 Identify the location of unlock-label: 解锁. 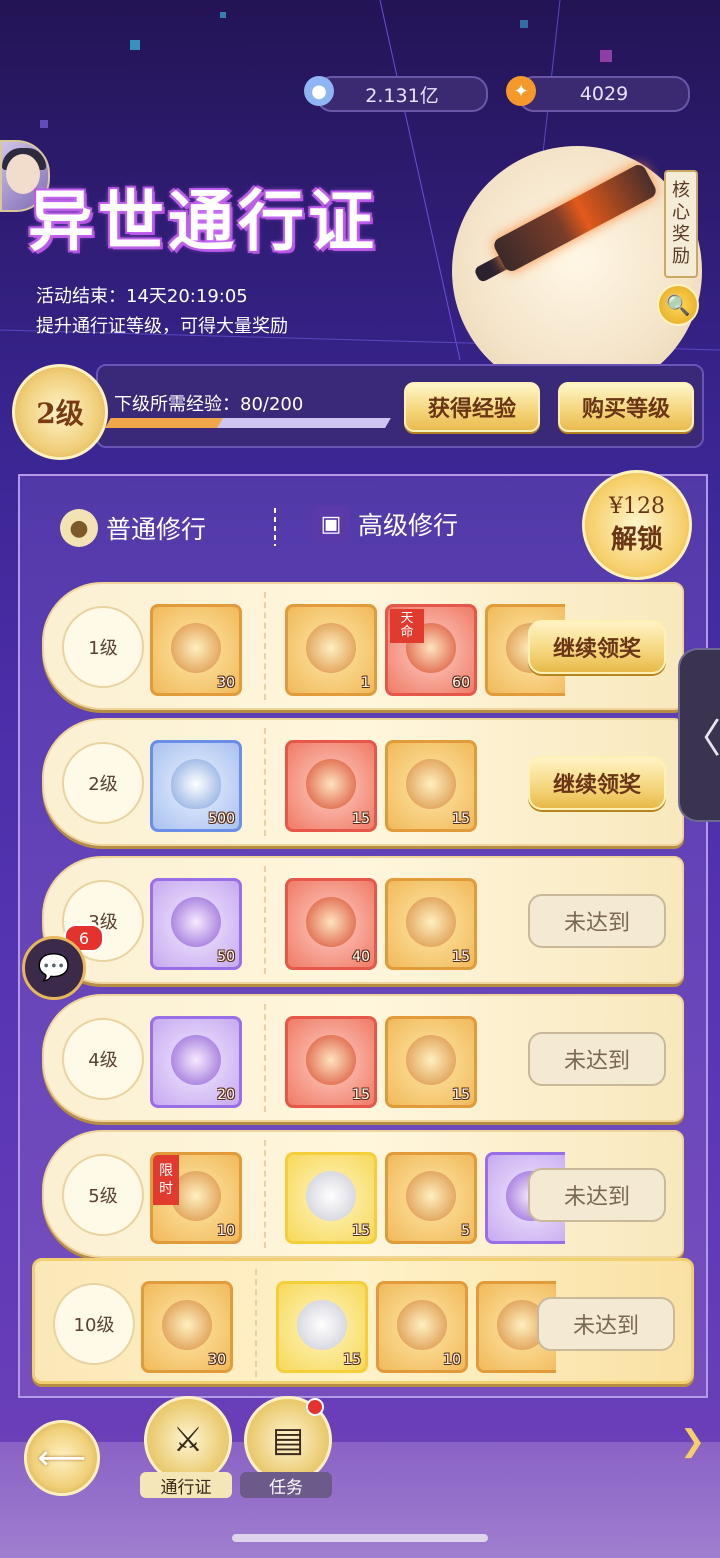
(636, 540).